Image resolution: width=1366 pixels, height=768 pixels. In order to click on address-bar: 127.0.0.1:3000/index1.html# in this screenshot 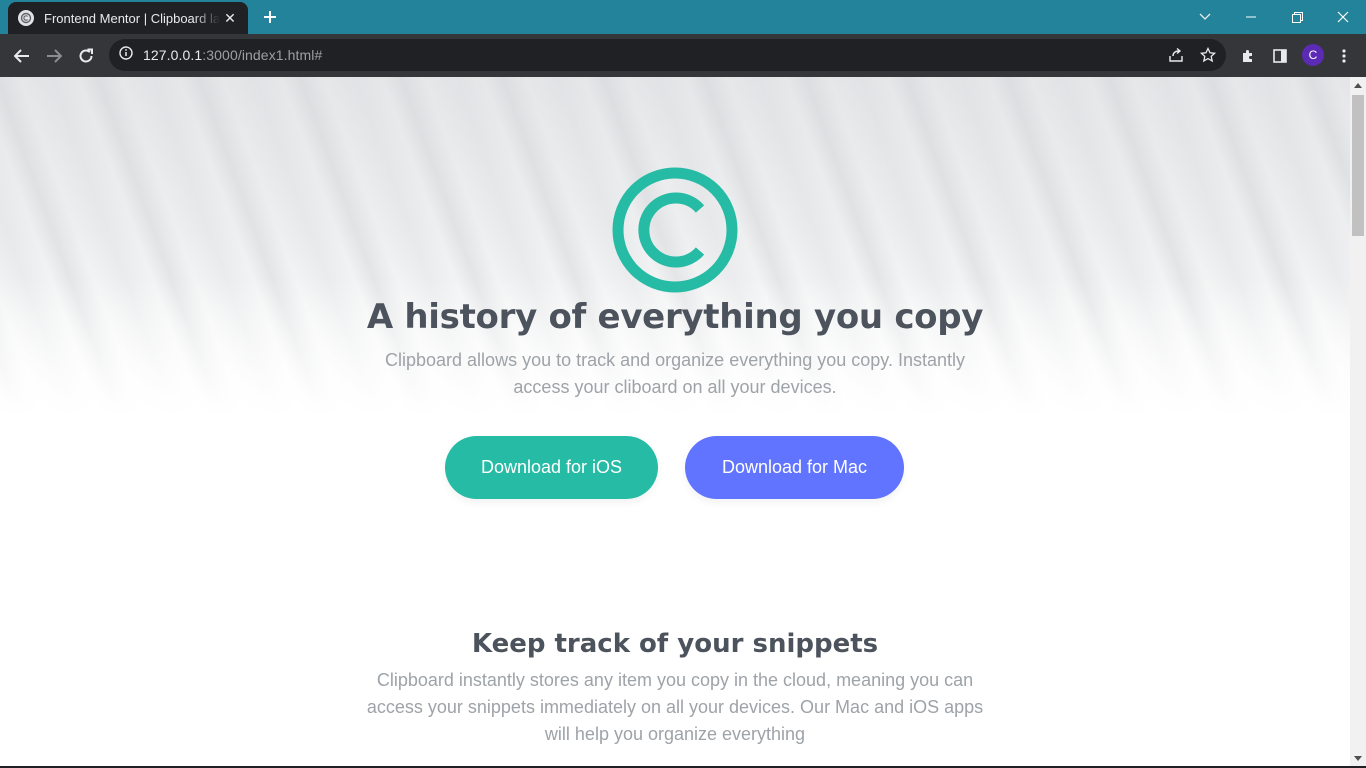, I will do `click(667, 55)`.